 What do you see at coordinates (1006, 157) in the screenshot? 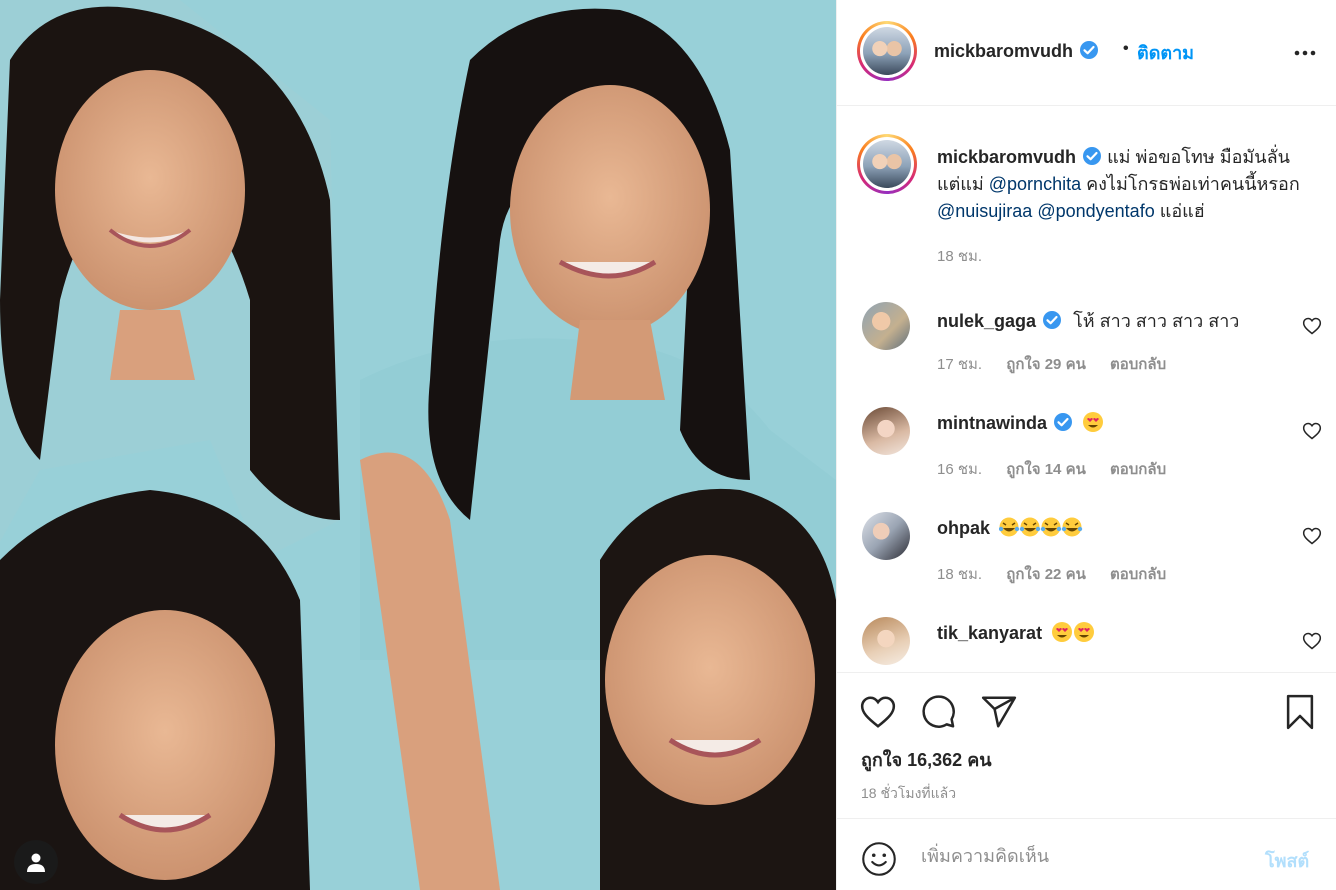
I see `caption-username: mickbaromvudh` at bounding box center [1006, 157].